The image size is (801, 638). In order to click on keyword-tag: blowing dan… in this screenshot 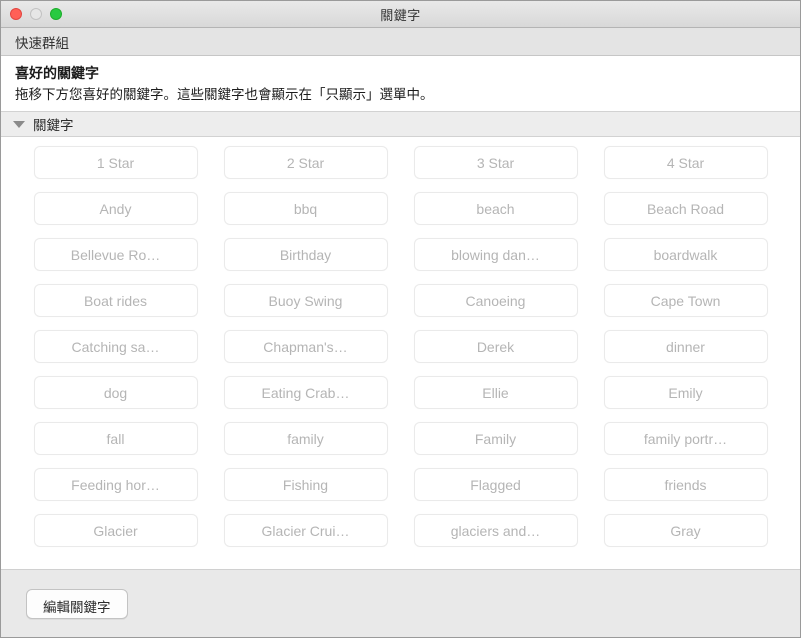, I will do `click(495, 254)`.